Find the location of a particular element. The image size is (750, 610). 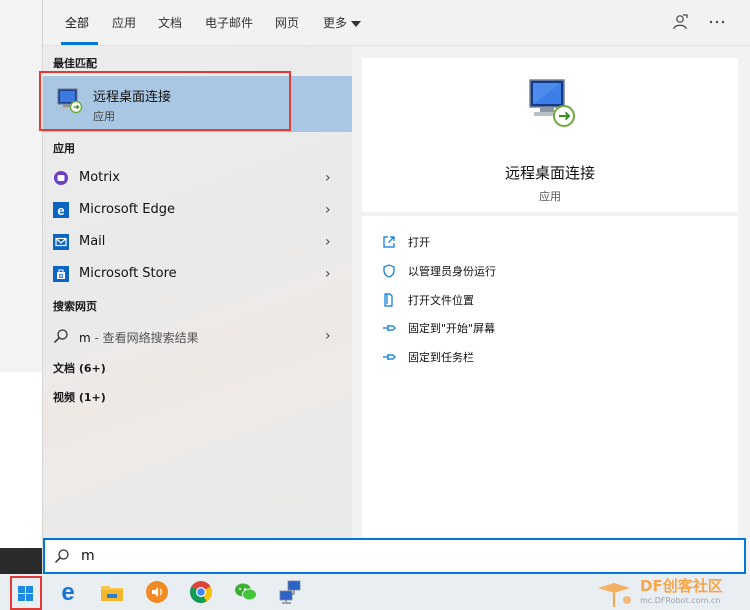

pin-start-icon is located at coordinates (389, 328).